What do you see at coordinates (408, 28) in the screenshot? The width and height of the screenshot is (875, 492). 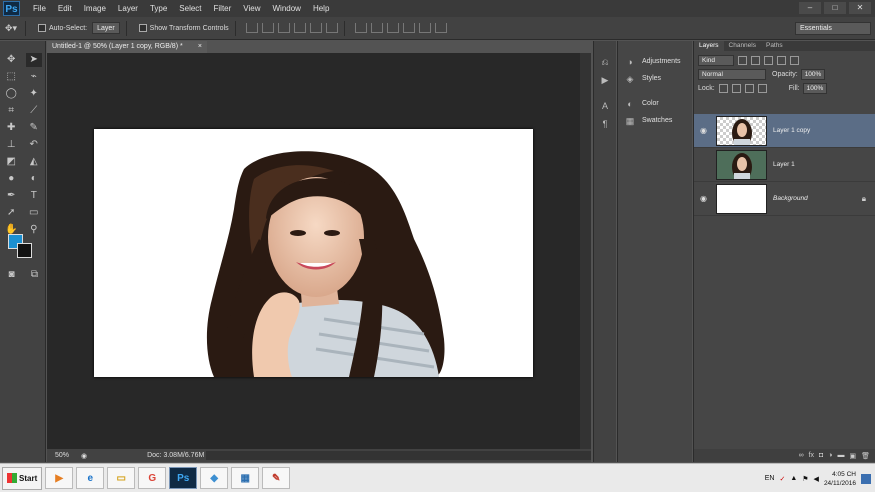 I see `distribute-left-icon` at bounding box center [408, 28].